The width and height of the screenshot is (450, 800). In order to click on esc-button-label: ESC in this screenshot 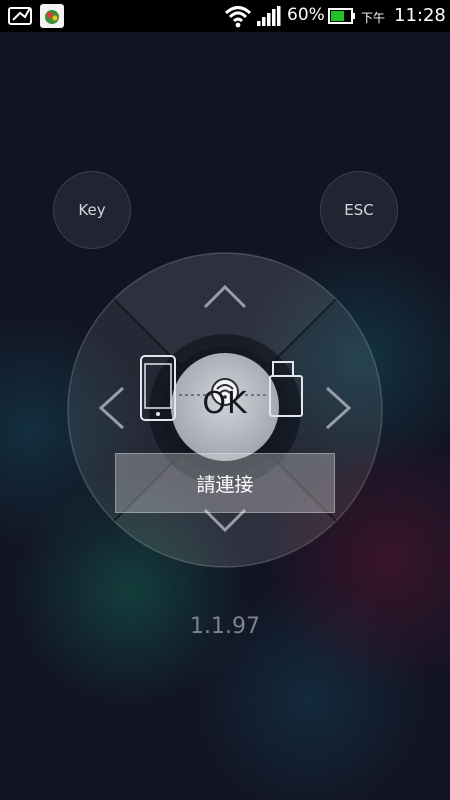, I will do `click(359, 210)`.